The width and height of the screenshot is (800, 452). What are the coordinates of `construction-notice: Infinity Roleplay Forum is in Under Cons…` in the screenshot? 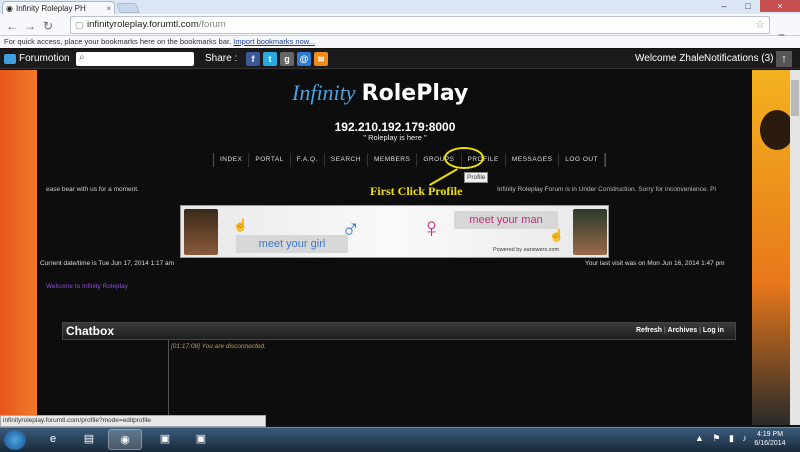 It's located at (606, 189).